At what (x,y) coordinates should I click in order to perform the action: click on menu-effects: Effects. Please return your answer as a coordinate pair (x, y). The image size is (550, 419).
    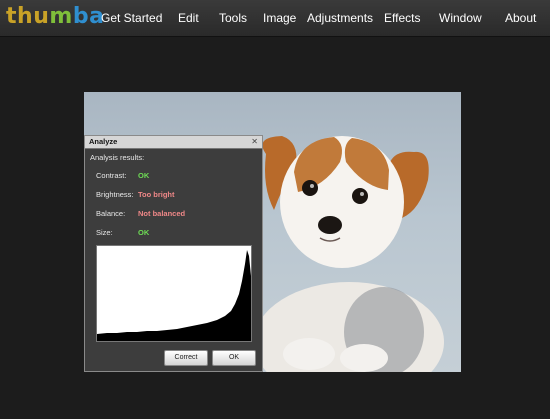
    Looking at the image, I should click on (402, 18).